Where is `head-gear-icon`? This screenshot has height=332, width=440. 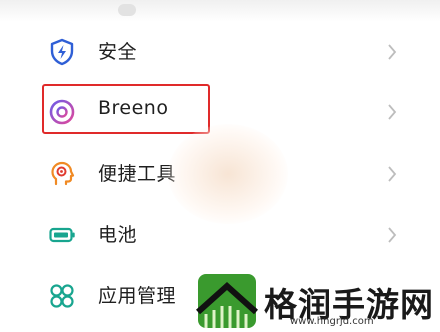 head-gear-icon is located at coordinates (63, 173).